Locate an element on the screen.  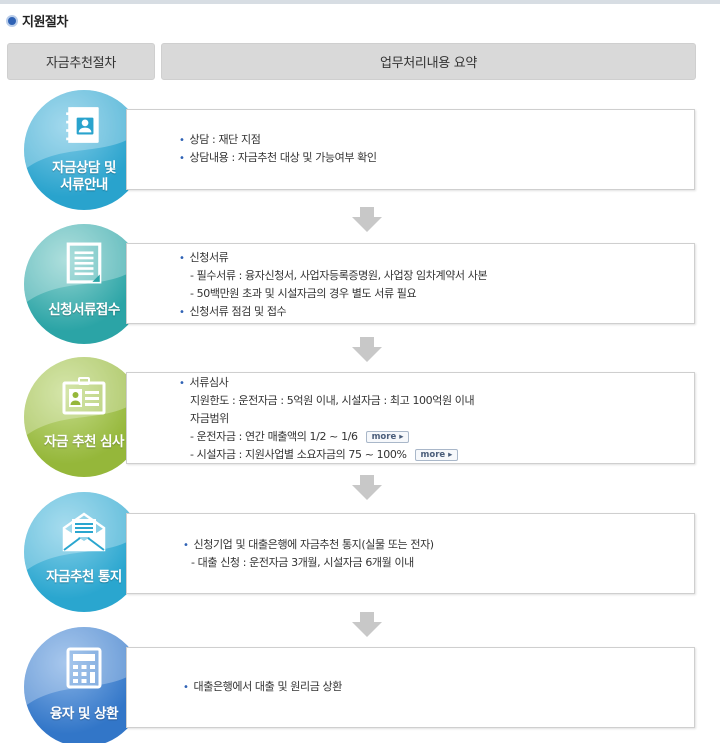
list-item: 자금범위 is located at coordinates (209, 418).